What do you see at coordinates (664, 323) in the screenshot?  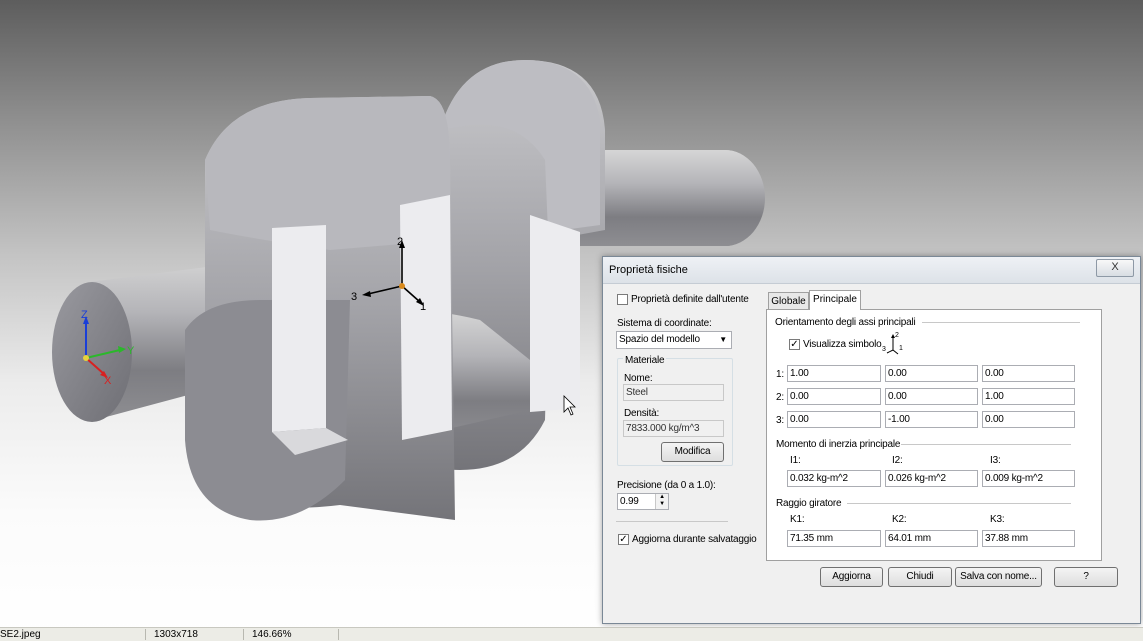 I see `coord-system-label: Sistema di coordinate:` at bounding box center [664, 323].